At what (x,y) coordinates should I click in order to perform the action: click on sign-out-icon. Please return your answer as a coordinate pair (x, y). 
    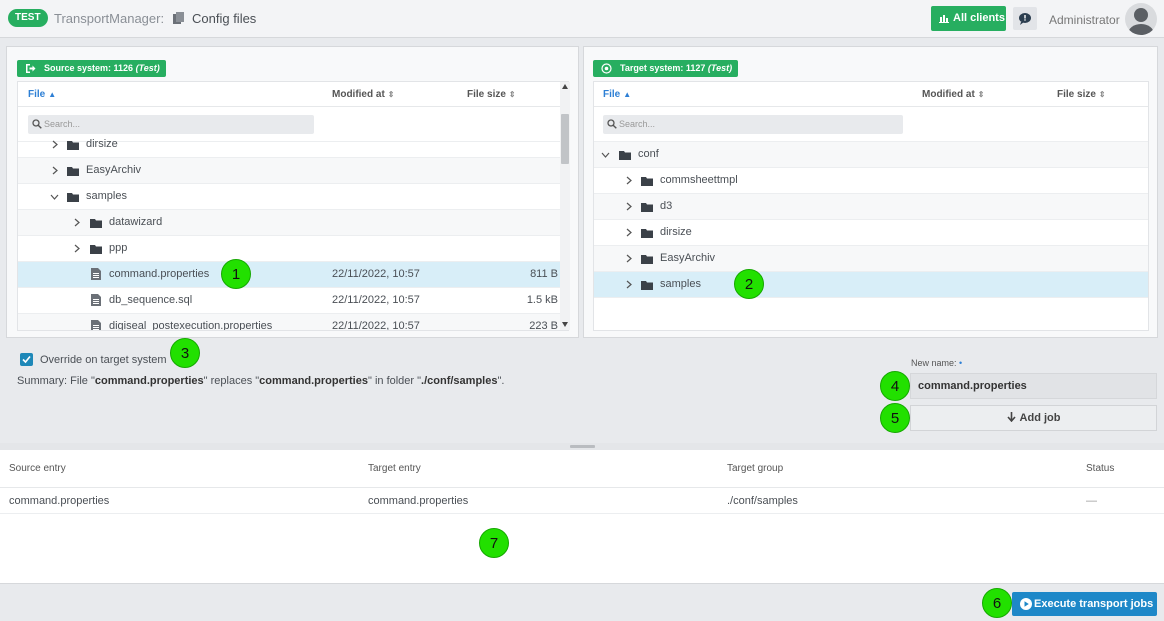
    Looking at the image, I should click on (31, 68).